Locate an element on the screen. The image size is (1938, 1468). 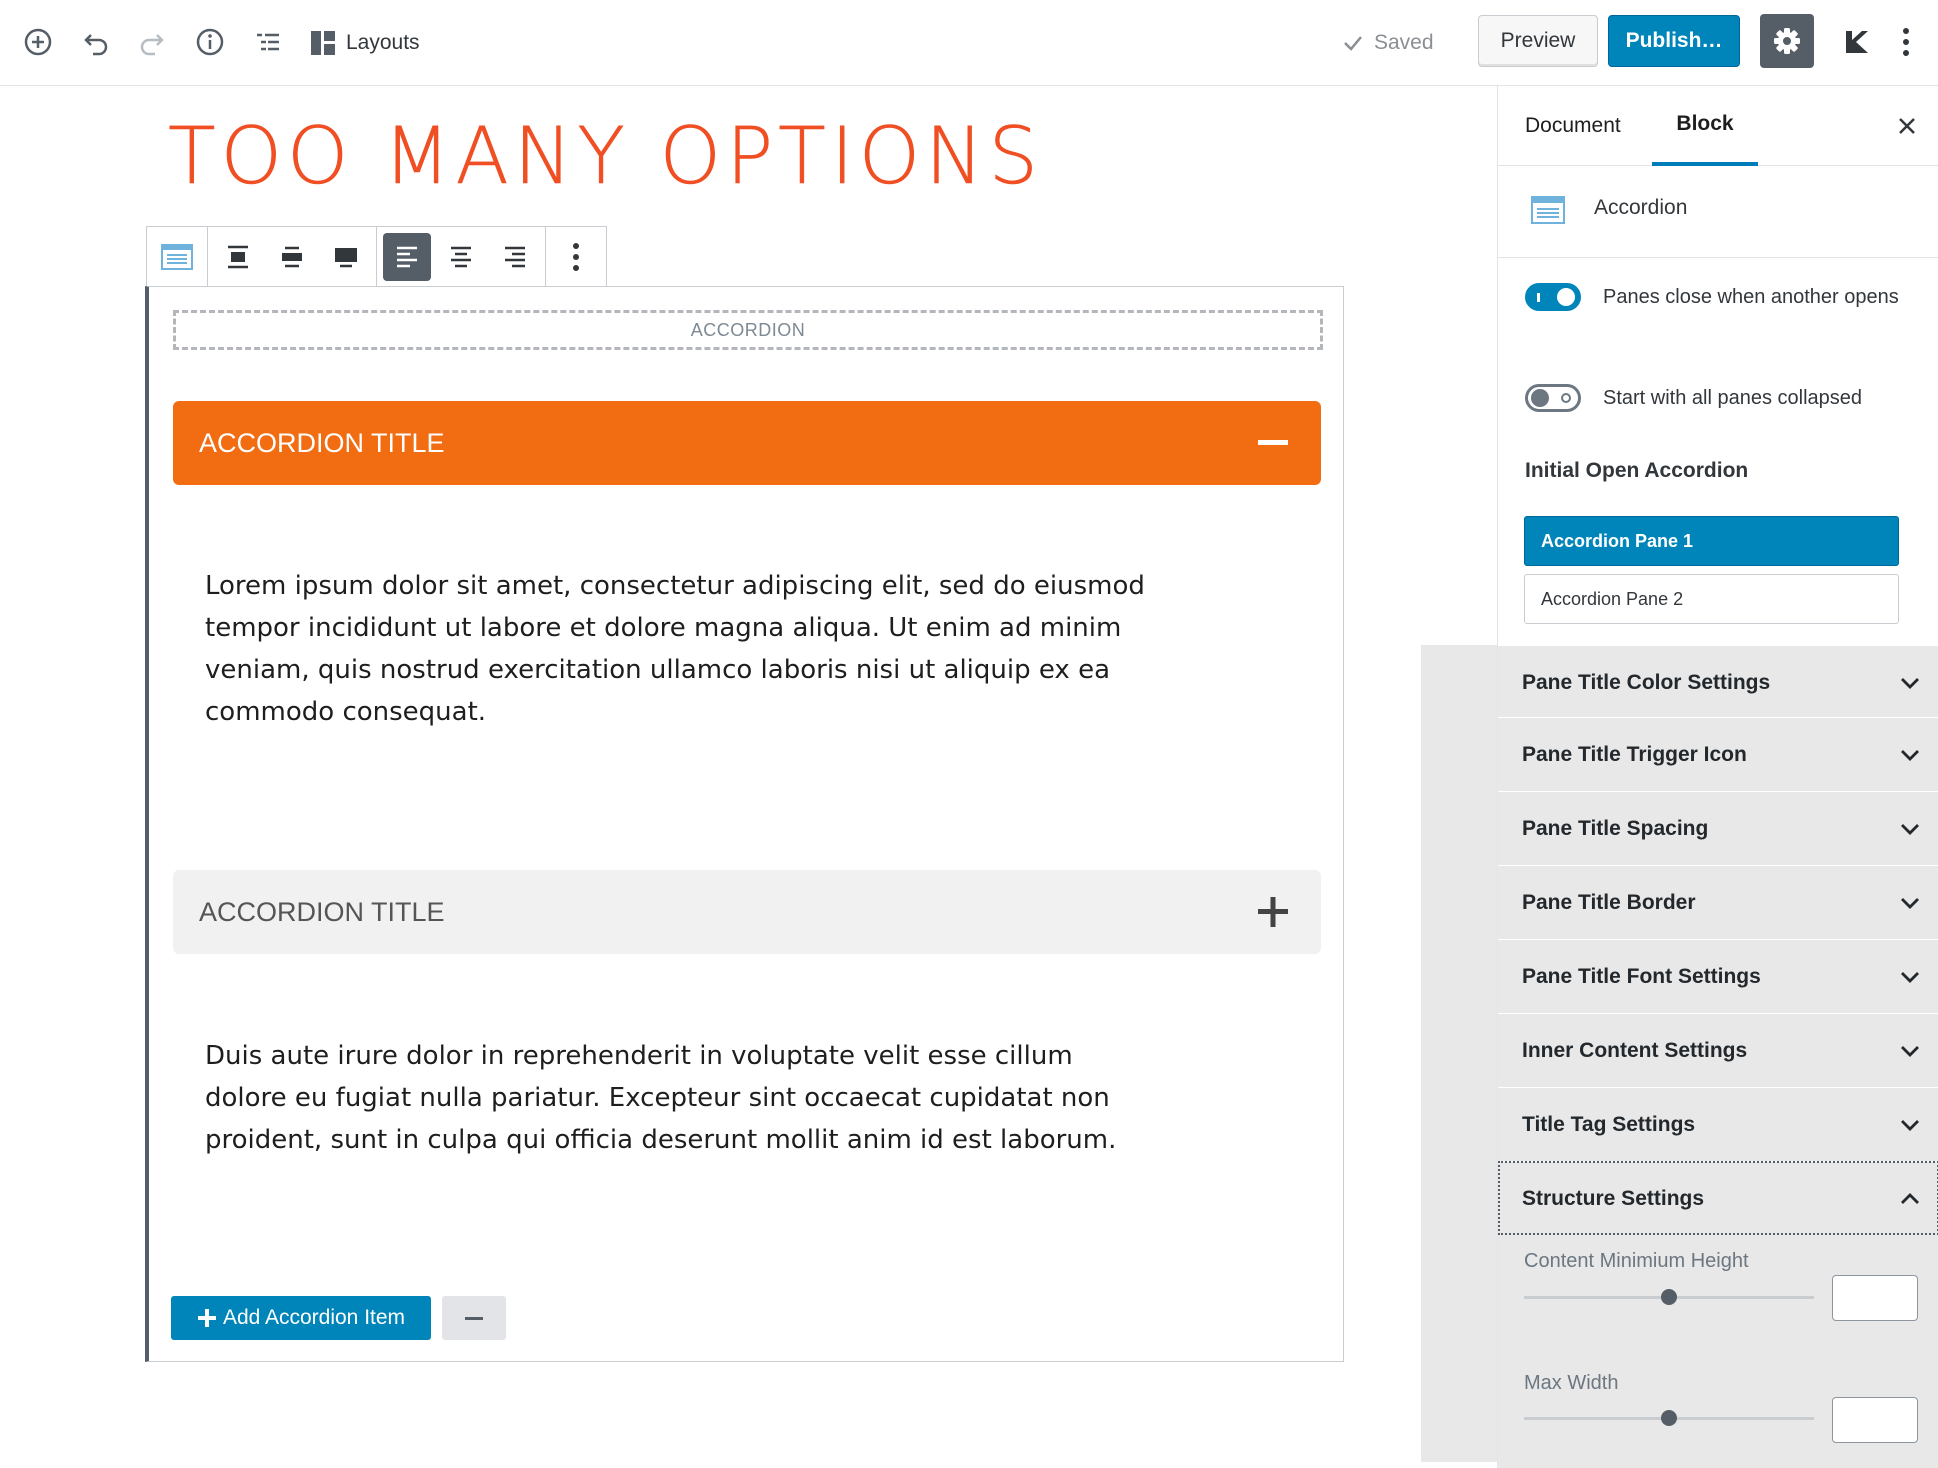
add-accordion-item-button: Add Accordion Item is located at coordinates (301, 1318).